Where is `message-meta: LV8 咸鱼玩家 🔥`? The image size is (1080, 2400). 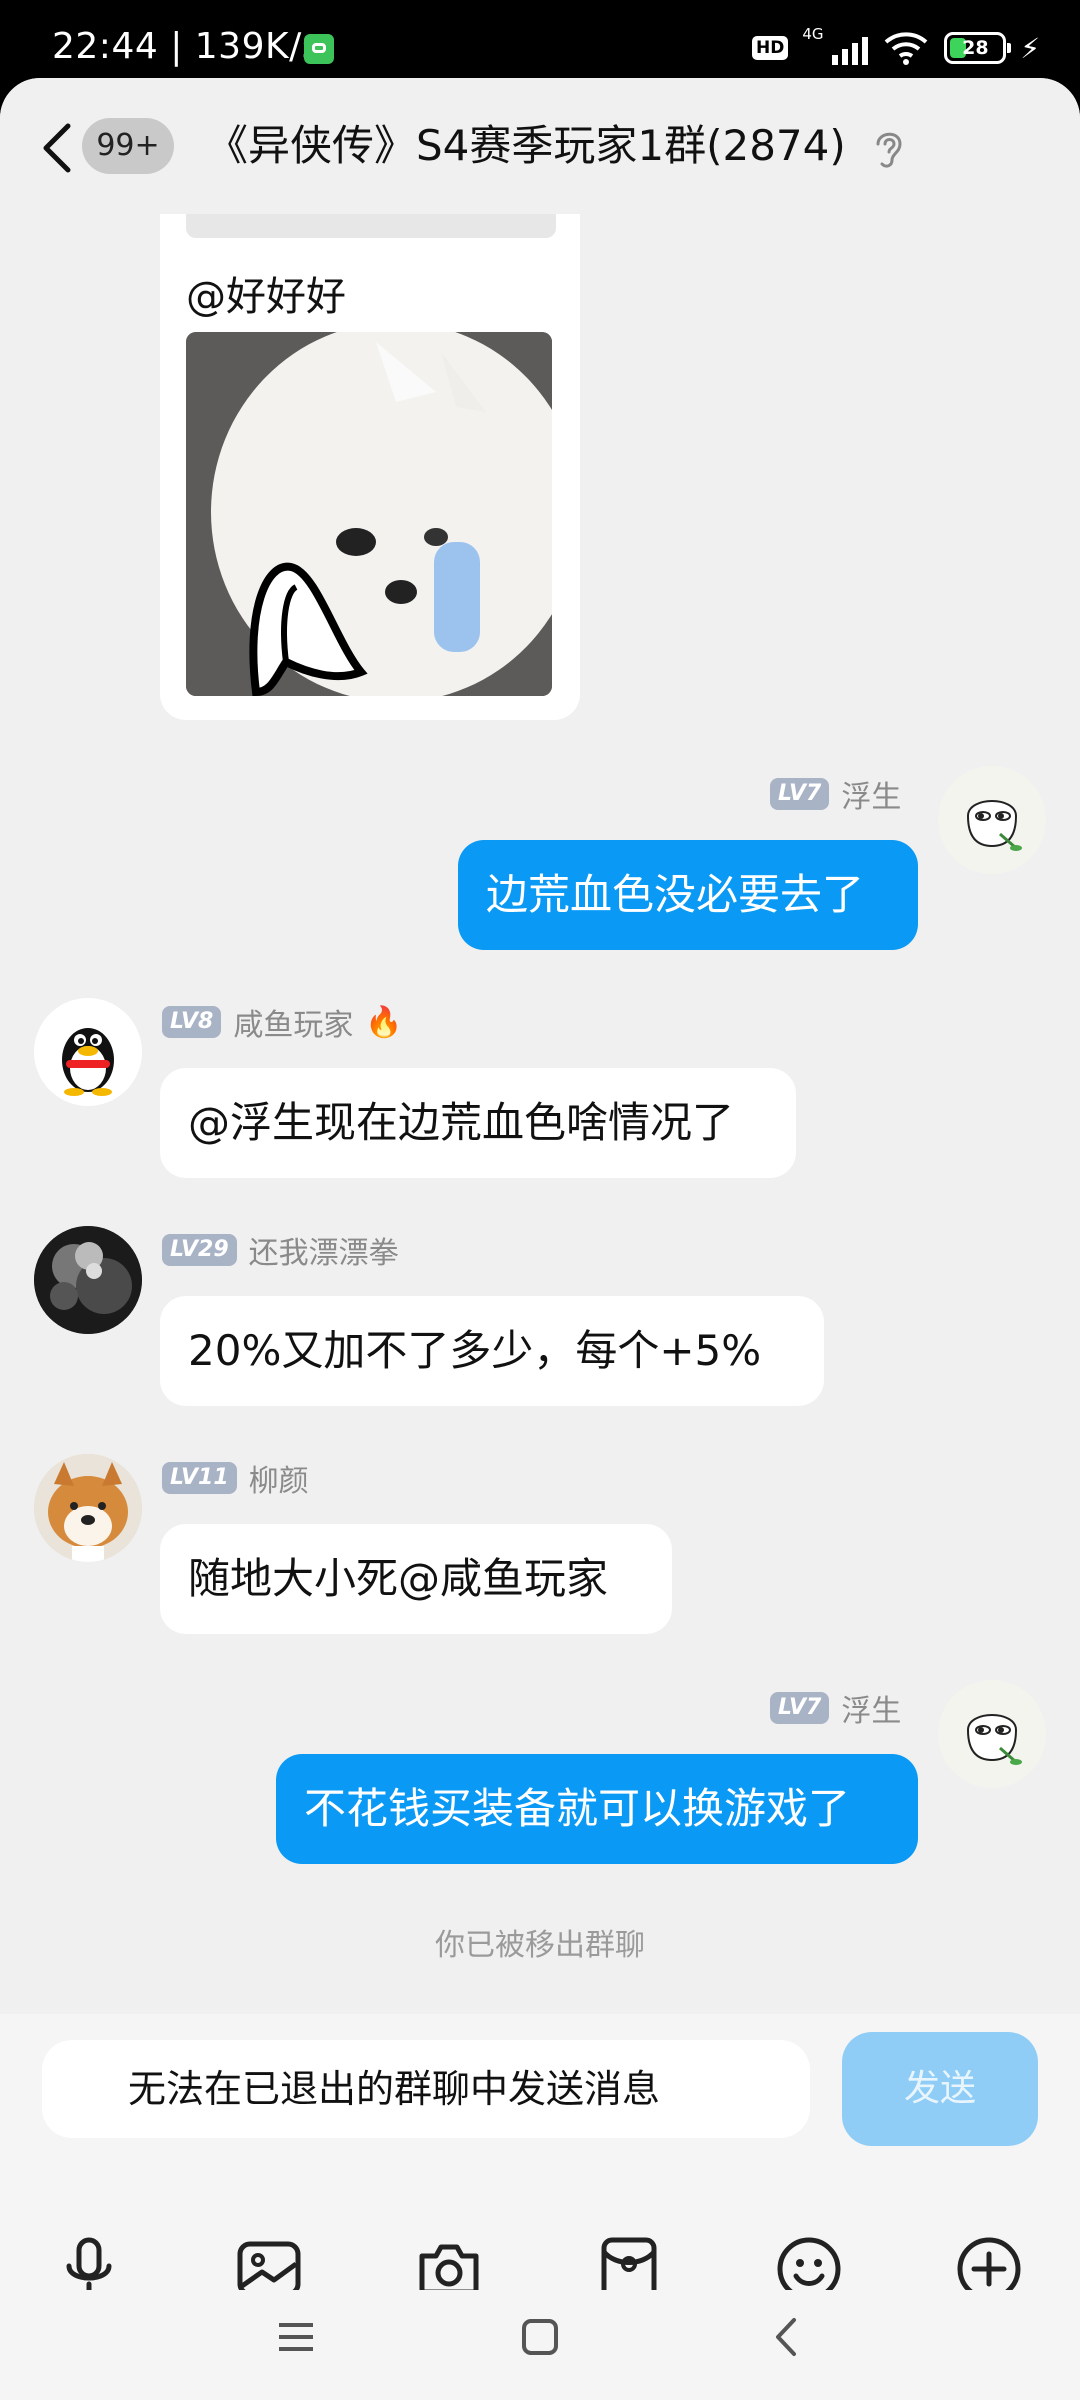
message-meta: LV8 咸鱼玩家 🔥 is located at coordinates (282, 1022).